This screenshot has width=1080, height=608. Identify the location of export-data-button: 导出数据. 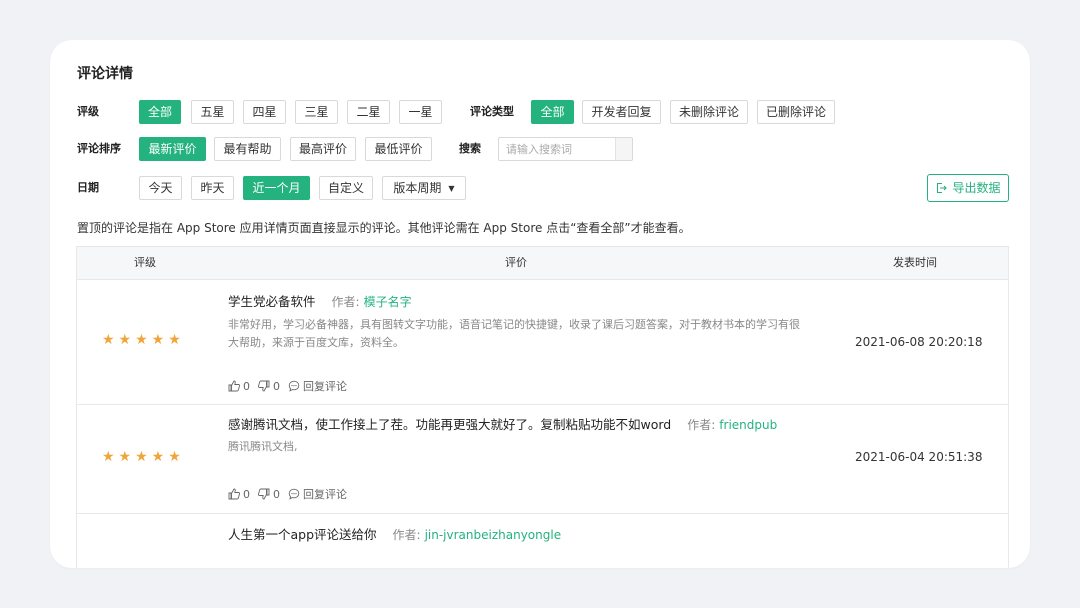
(968, 188).